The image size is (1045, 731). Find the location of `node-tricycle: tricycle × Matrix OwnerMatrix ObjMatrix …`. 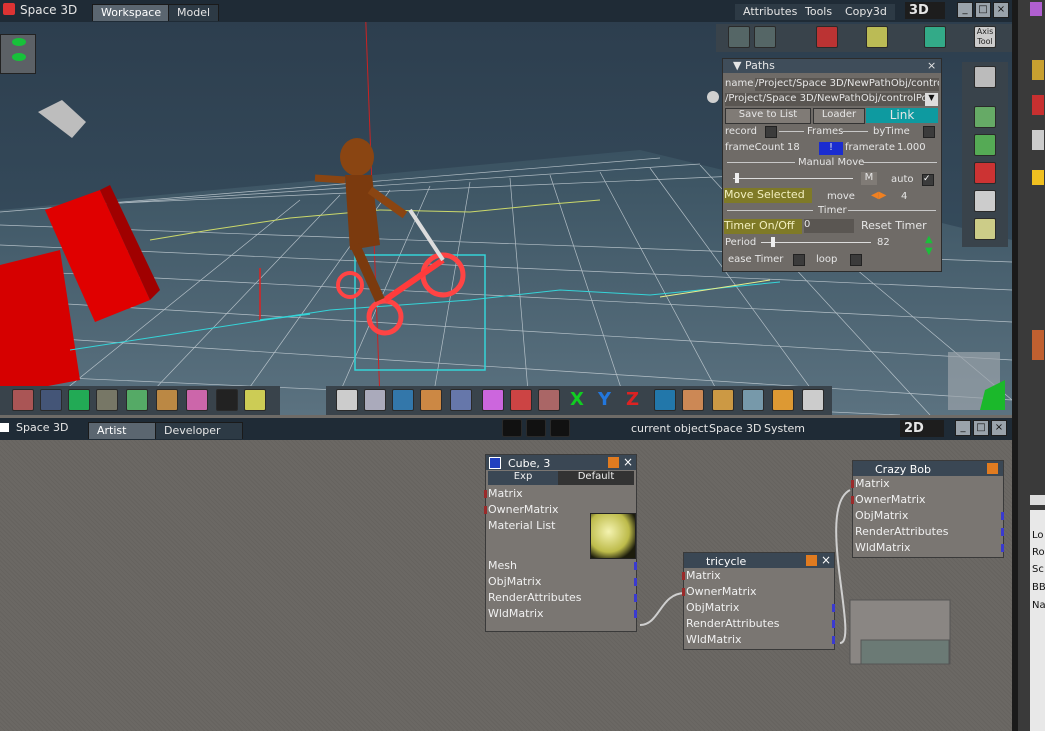

node-tricycle: tricycle × Matrix OwnerMatrix ObjMatrix … is located at coordinates (758, 601).